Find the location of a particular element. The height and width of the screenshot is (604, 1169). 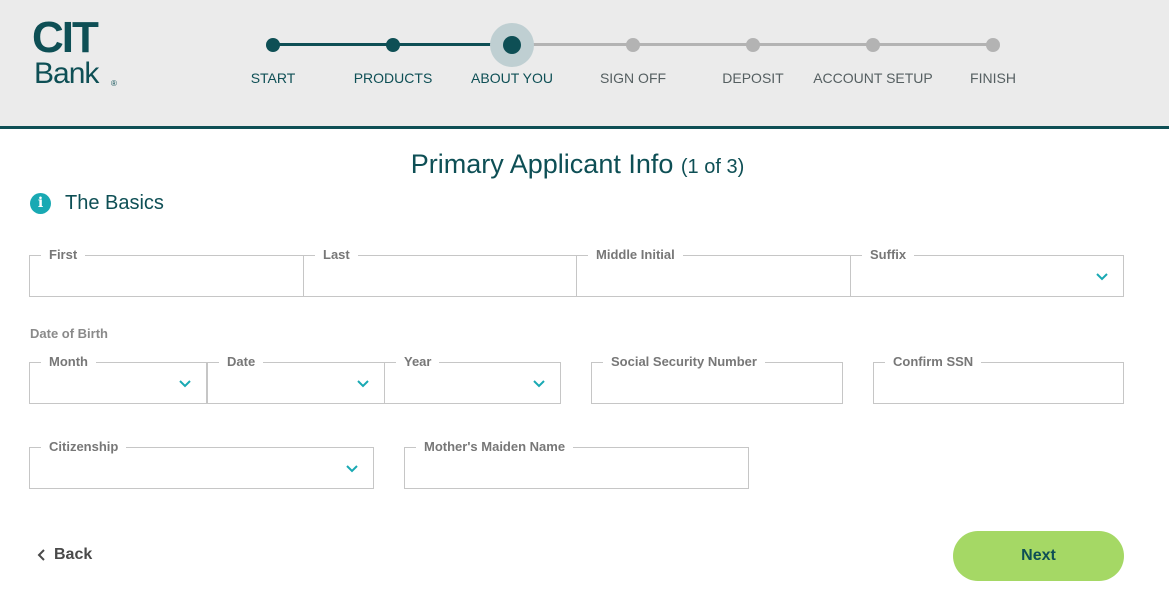

step-deposit: DEPOSIT is located at coordinates (753, 50).